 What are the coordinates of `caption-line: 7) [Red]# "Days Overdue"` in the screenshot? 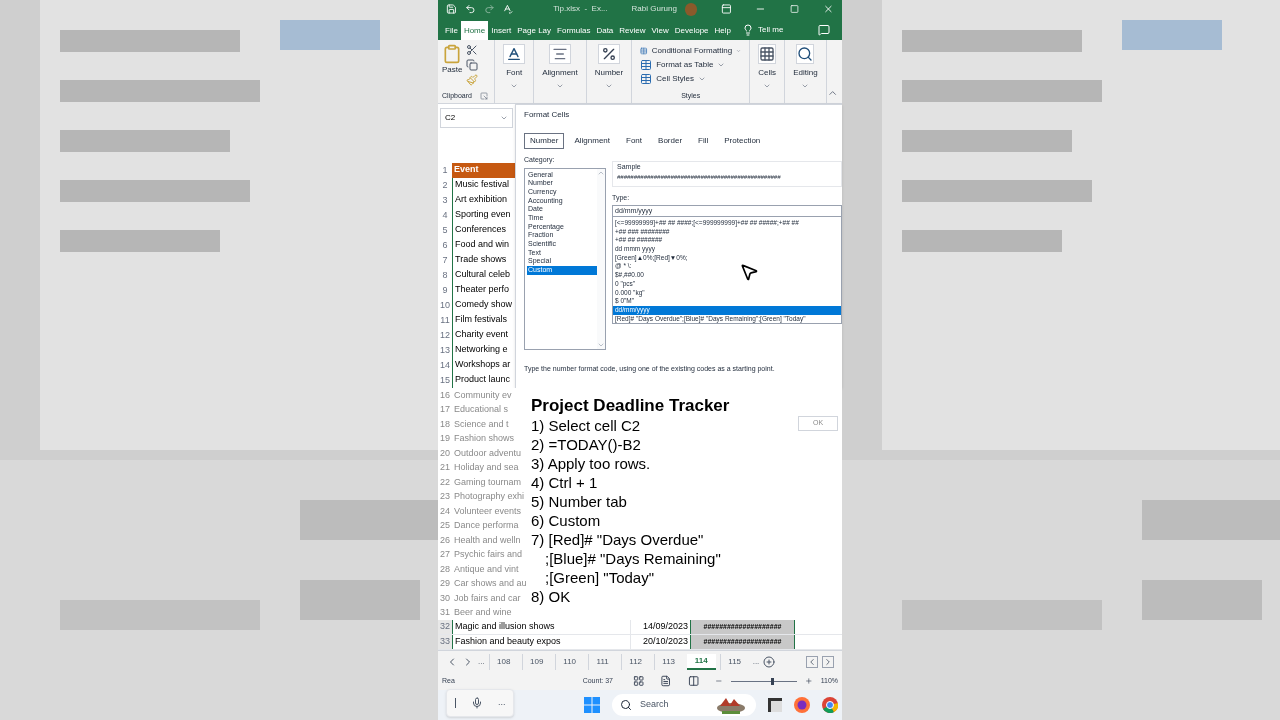 It's located at (618, 539).